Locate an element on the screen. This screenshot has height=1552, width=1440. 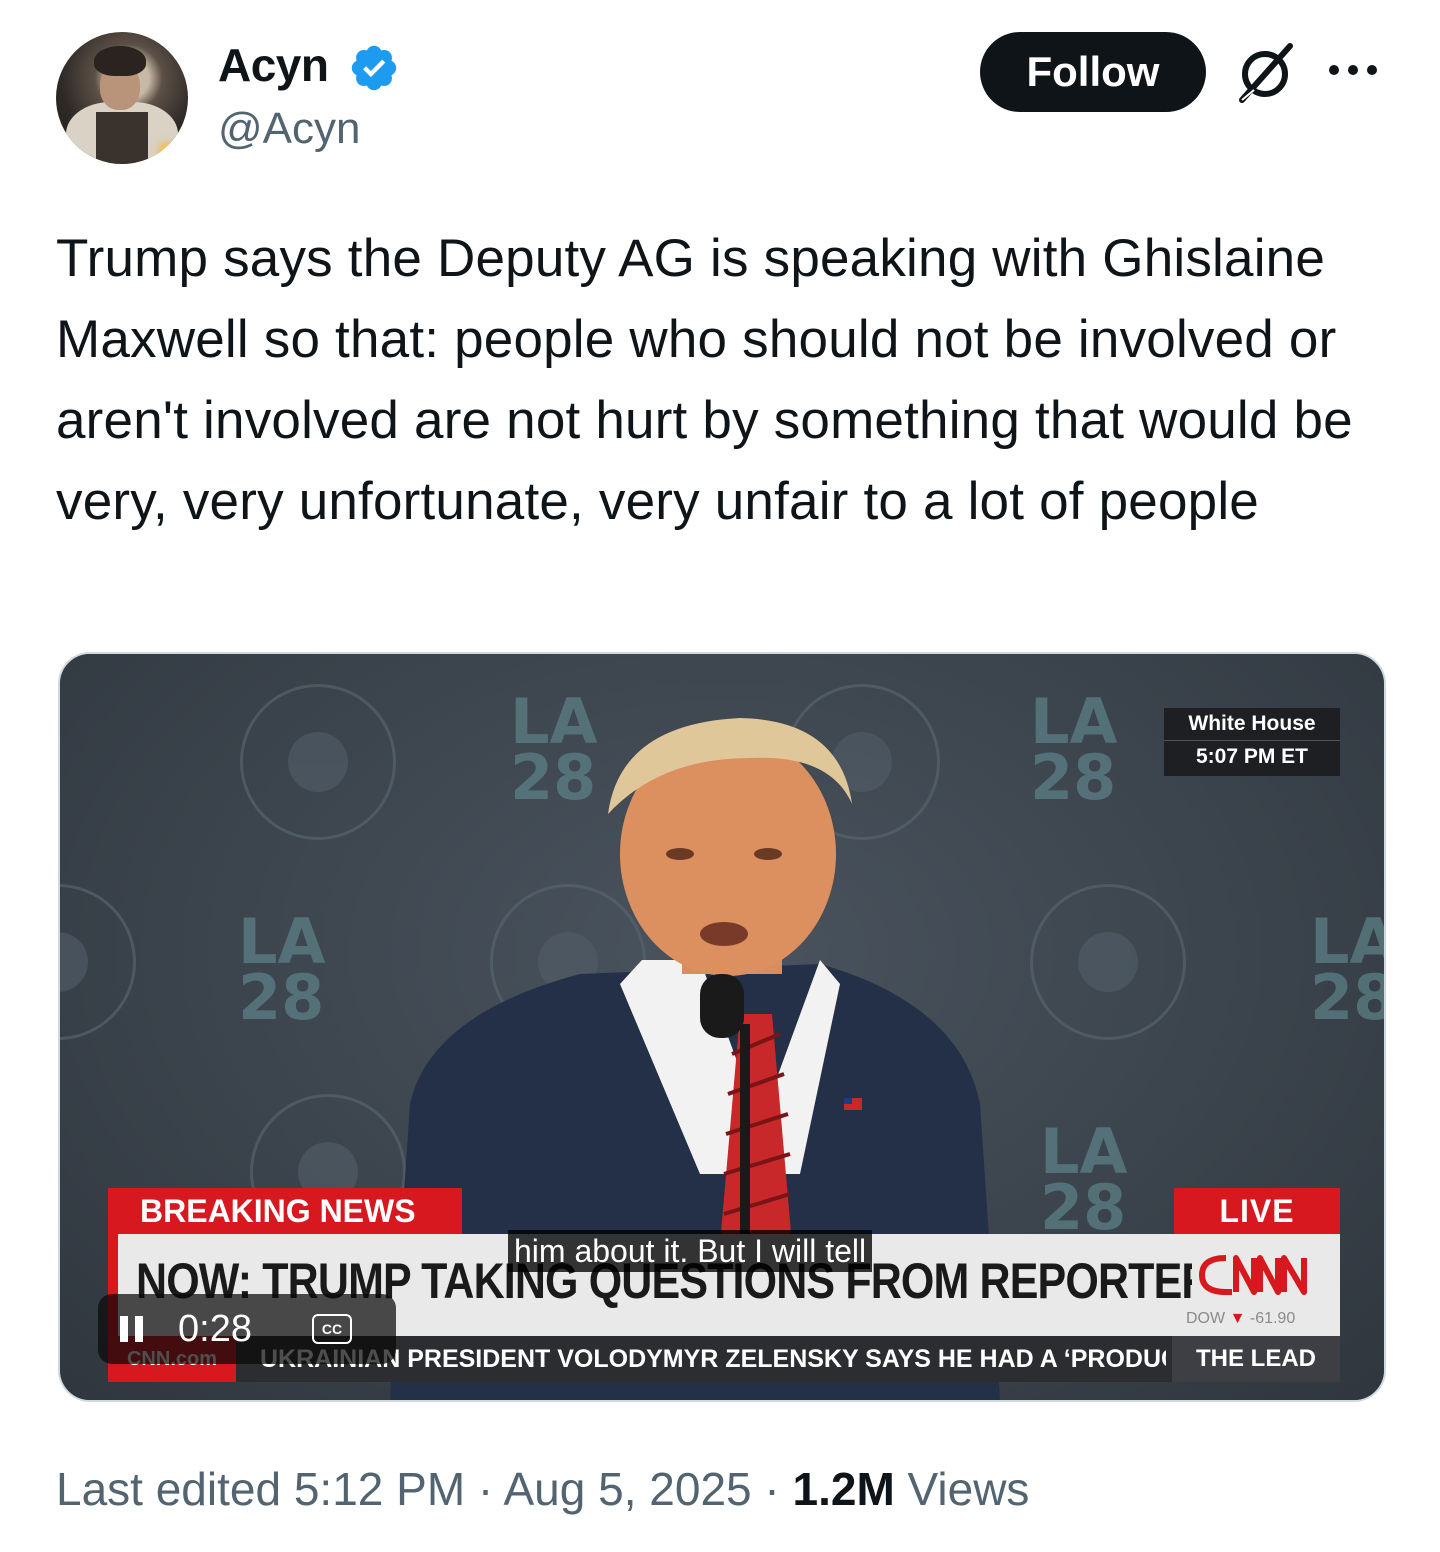
grok-icon is located at coordinates (1266, 72).